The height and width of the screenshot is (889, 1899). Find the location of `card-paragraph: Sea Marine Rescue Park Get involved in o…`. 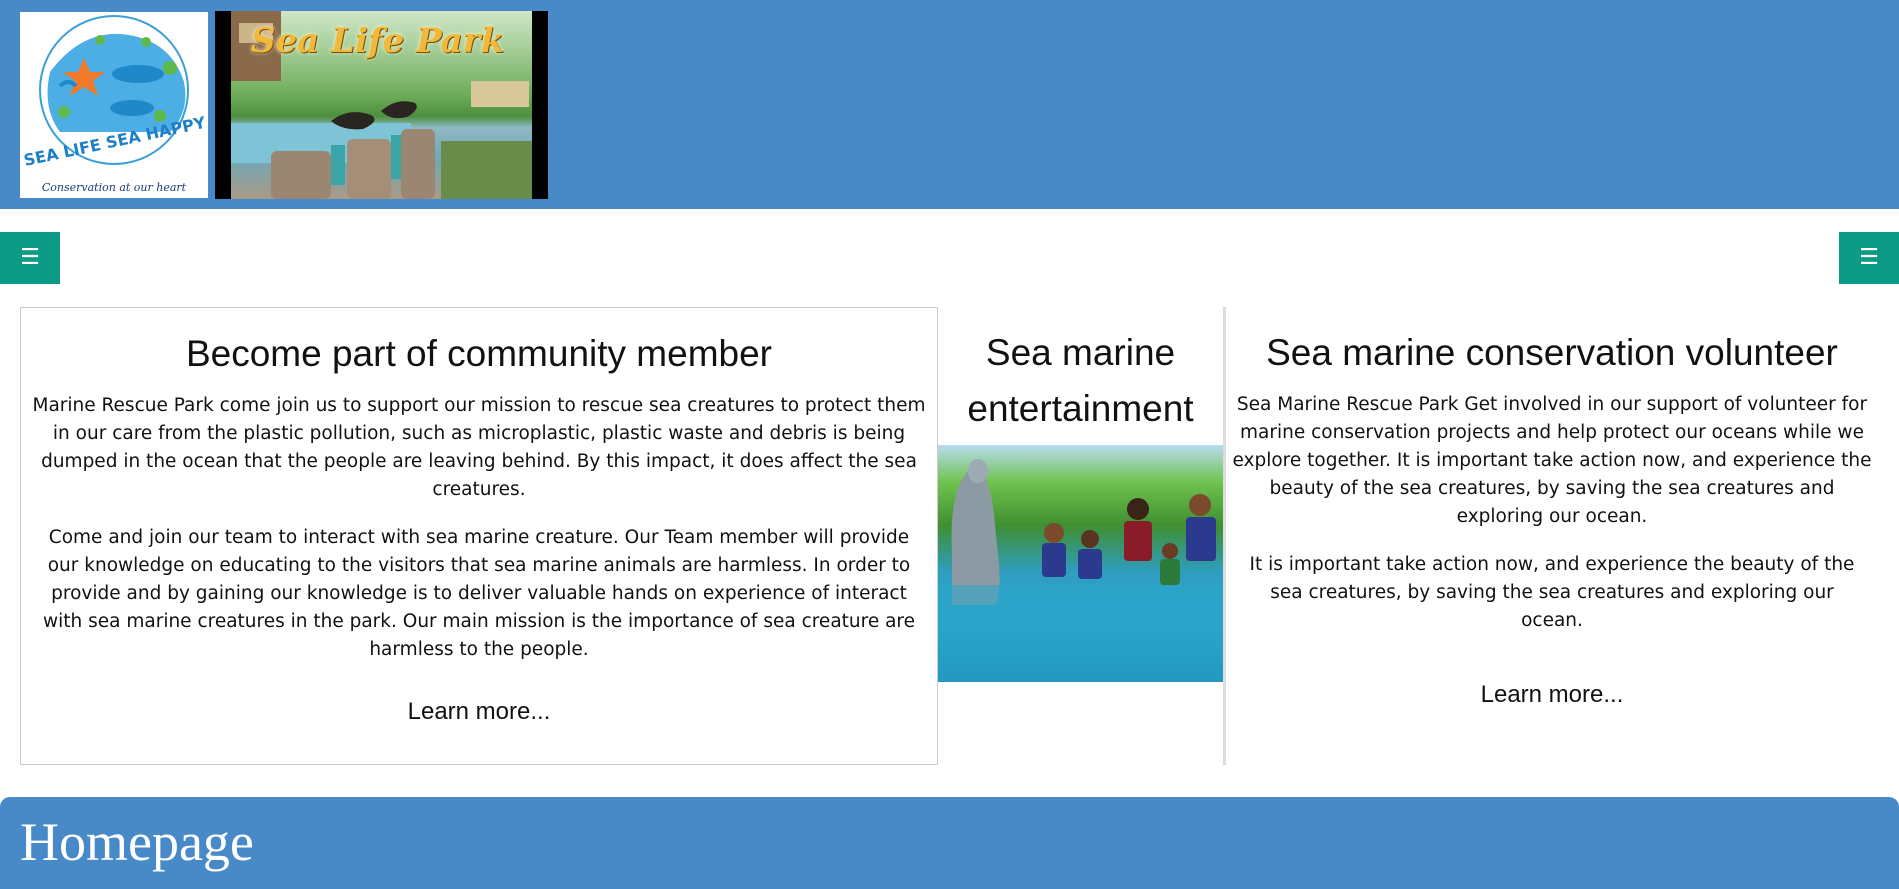

card-paragraph: Sea Marine Rescue Park Get involved in o… is located at coordinates (1552, 460).